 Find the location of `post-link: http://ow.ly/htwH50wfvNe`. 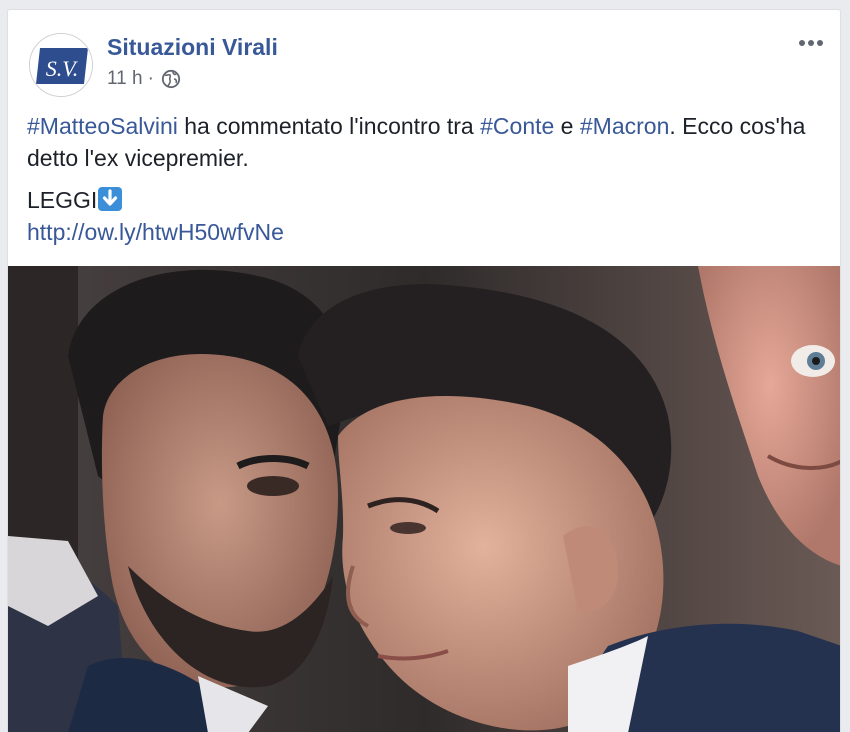

post-link: http://ow.ly/htwH50wfvNe is located at coordinates (155, 232).